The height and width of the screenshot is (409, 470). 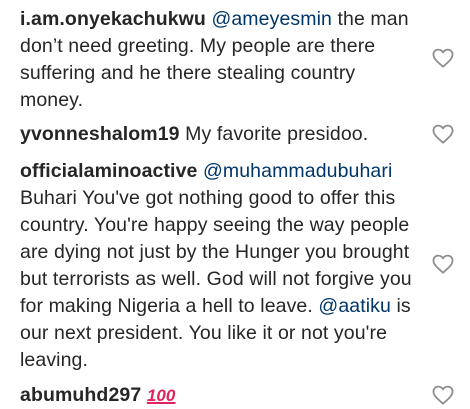 I want to click on comment-2: yvonneshalom19 My favorite presidoo., so click(x=220, y=134).